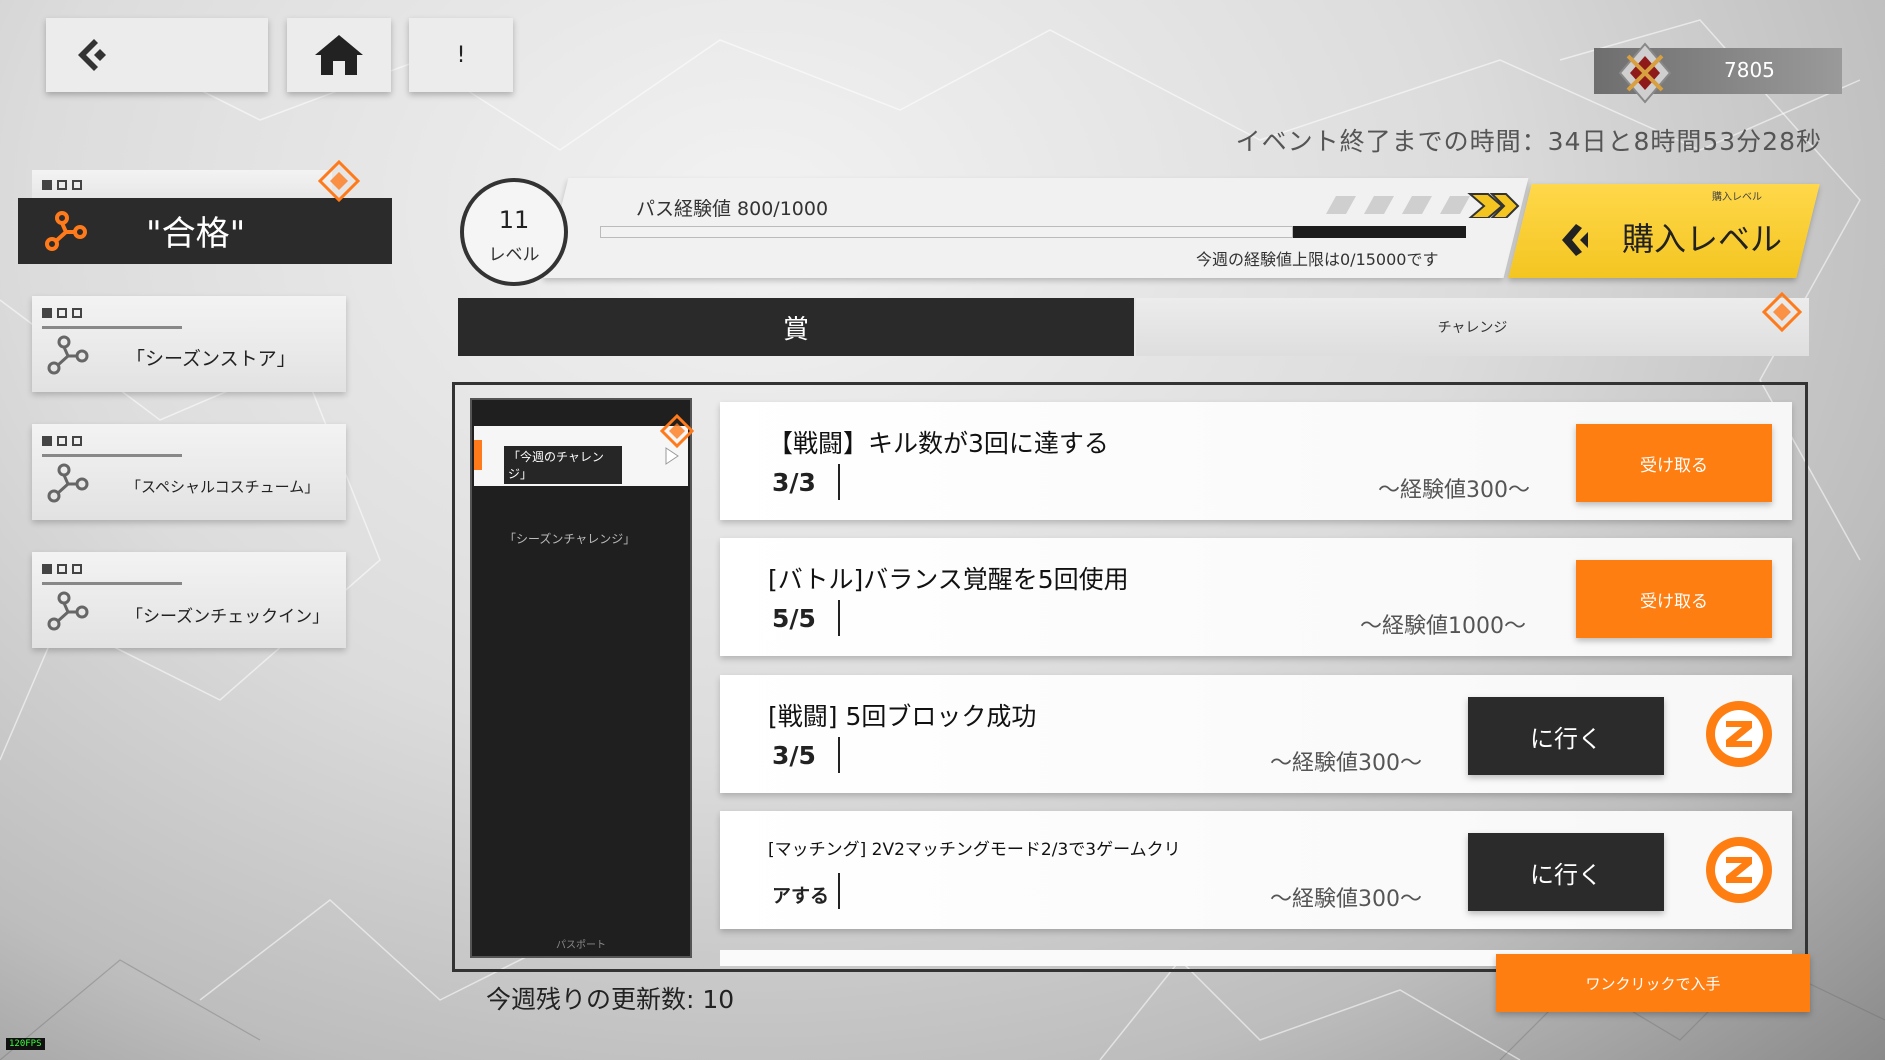  What do you see at coordinates (223, 487) in the screenshot?
I see `nav-item-label: 「スペシャルコスチューム」` at bounding box center [223, 487].